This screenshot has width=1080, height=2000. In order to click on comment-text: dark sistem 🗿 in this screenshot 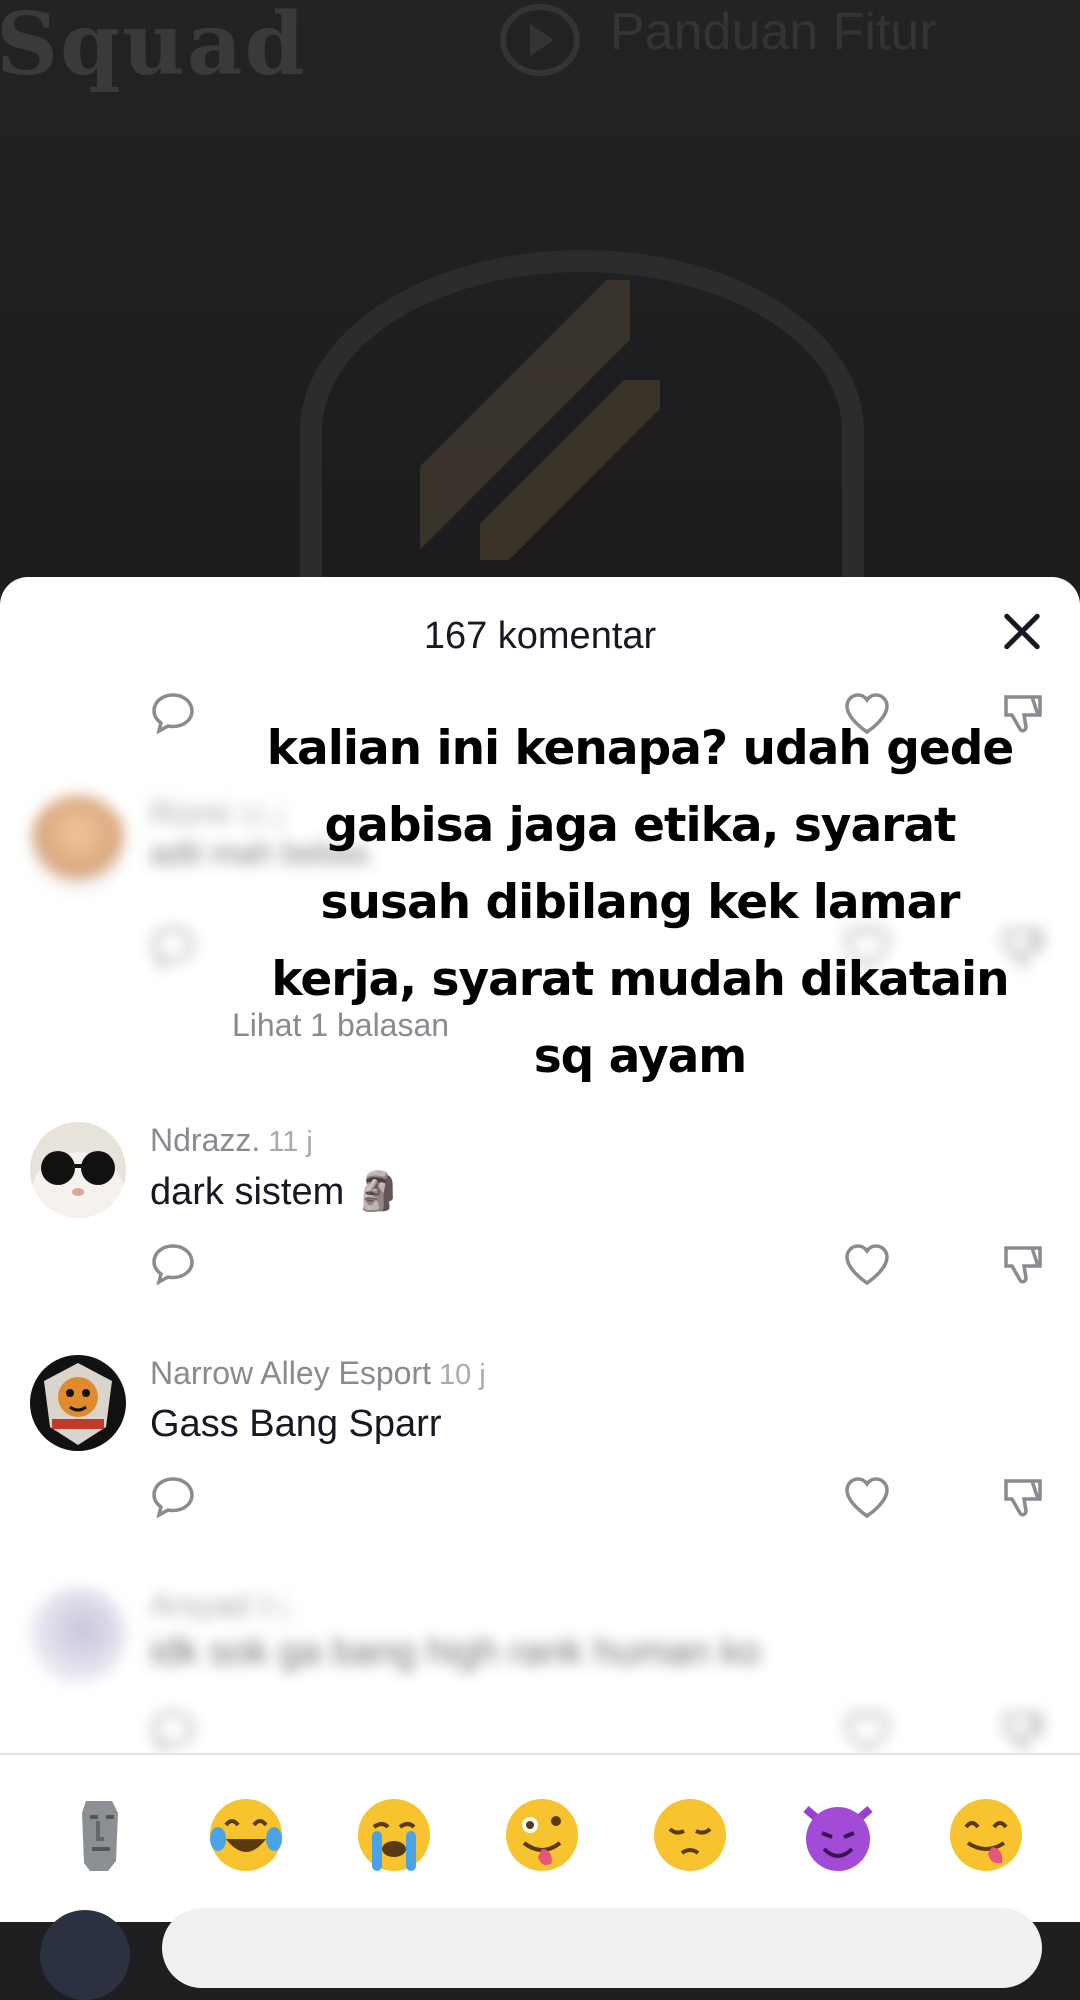, I will do `click(276, 1192)`.